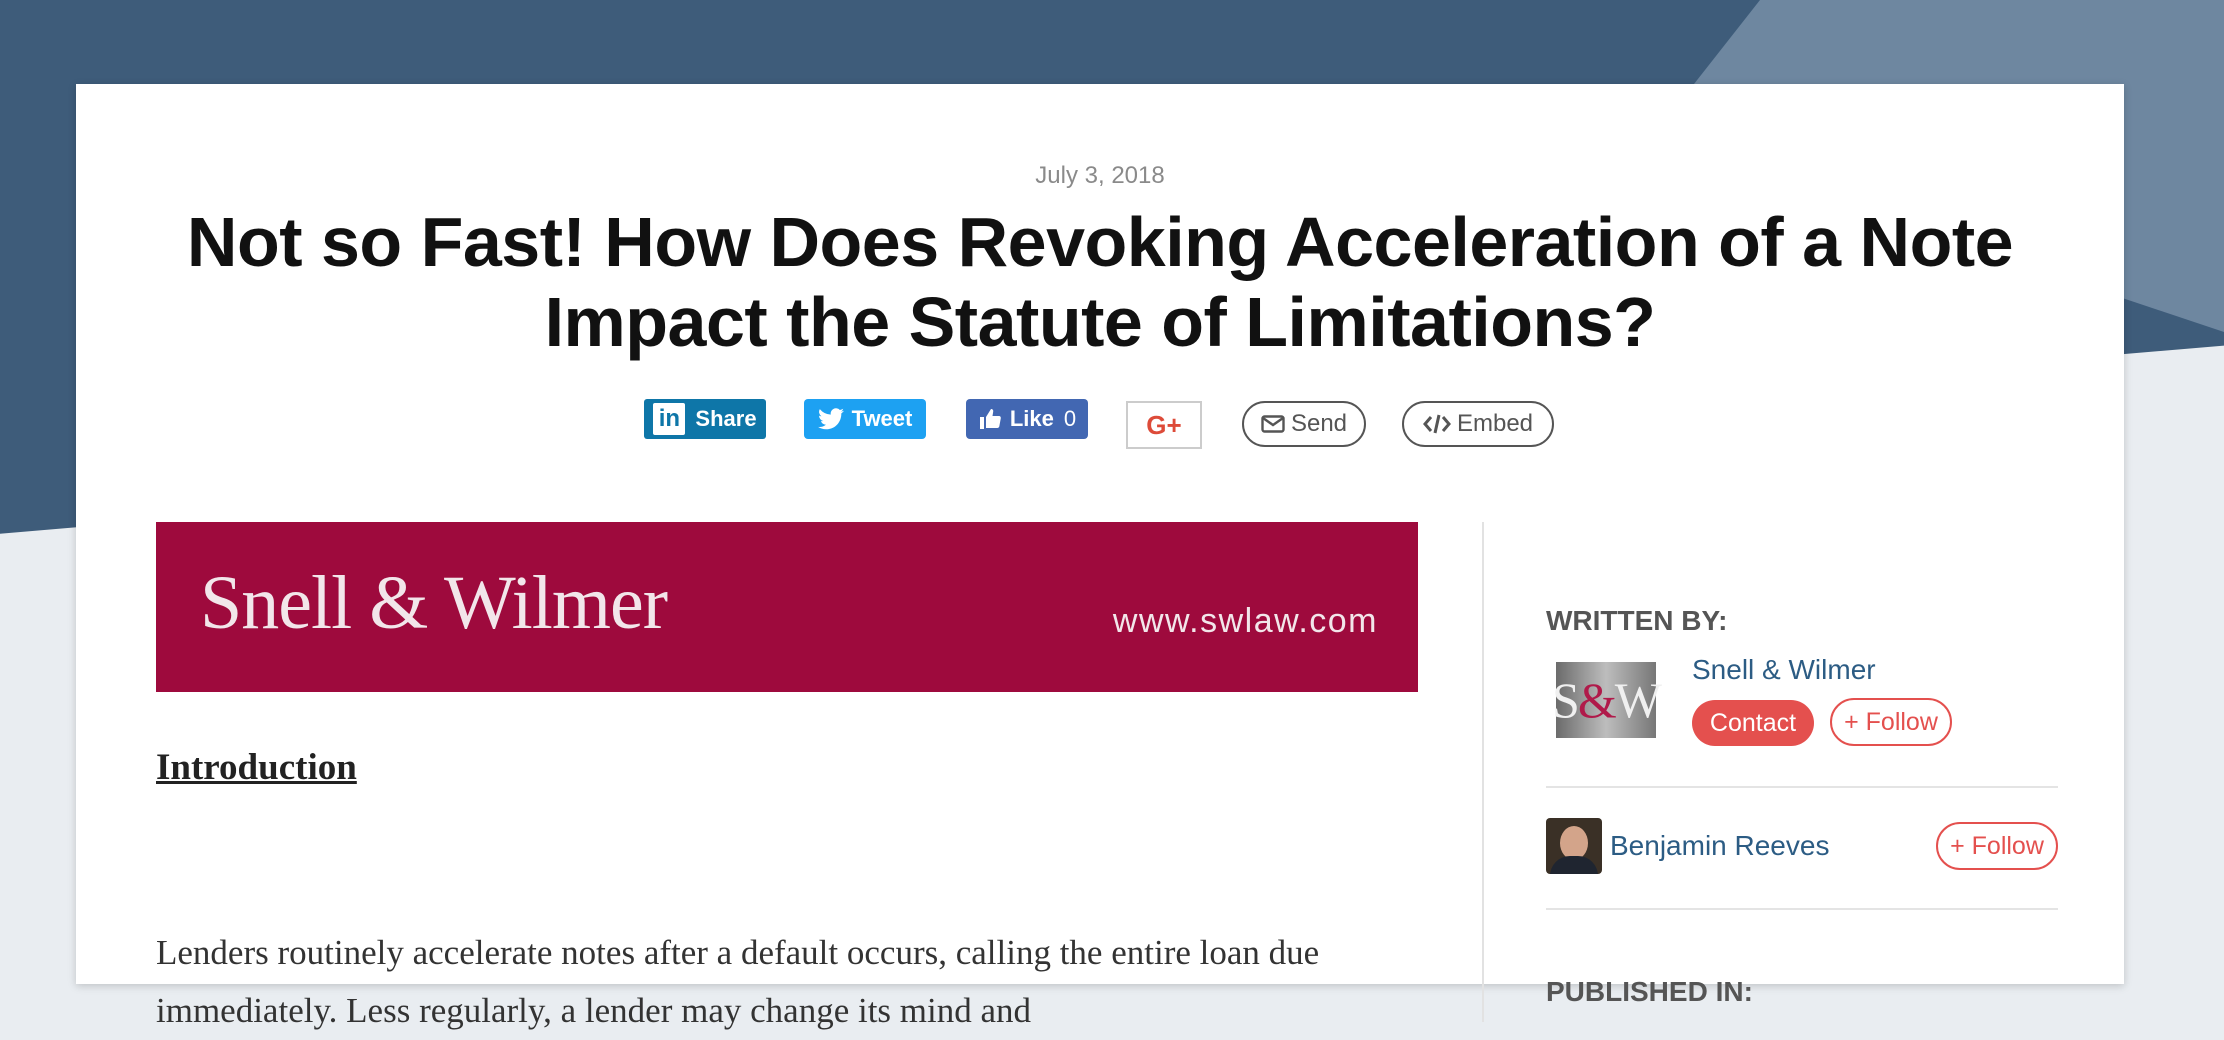 This screenshot has height=1040, width=2224. I want to click on column-divider, so click(1483, 772).